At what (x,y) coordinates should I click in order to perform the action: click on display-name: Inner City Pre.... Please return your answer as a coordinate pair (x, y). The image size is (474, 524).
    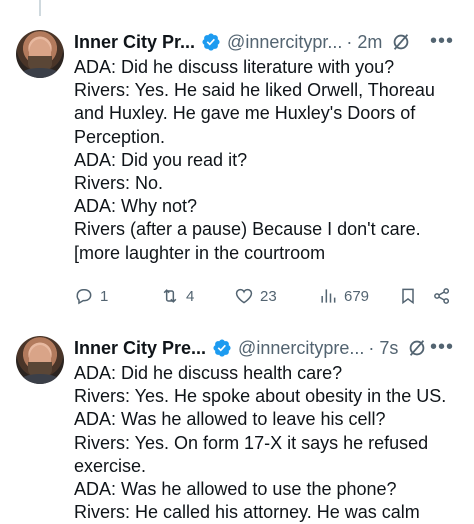
    Looking at the image, I should click on (140, 348).